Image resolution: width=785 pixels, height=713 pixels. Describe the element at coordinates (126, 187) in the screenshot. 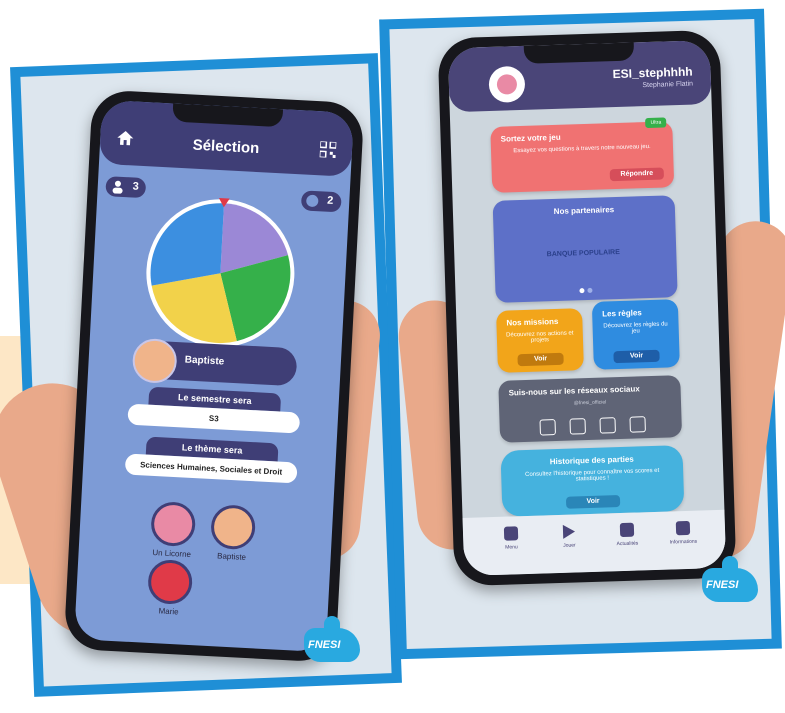

I see `players-count-badge: 3` at that location.